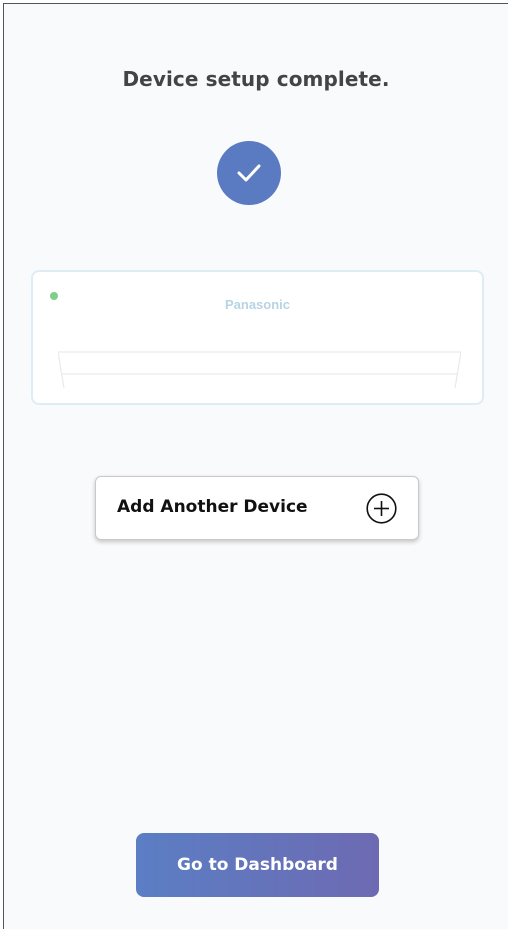 The height and width of the screenshot is (930, 509). I want to click on go-to-dashboard-button: Go to Dashboard, so click(257, 865).